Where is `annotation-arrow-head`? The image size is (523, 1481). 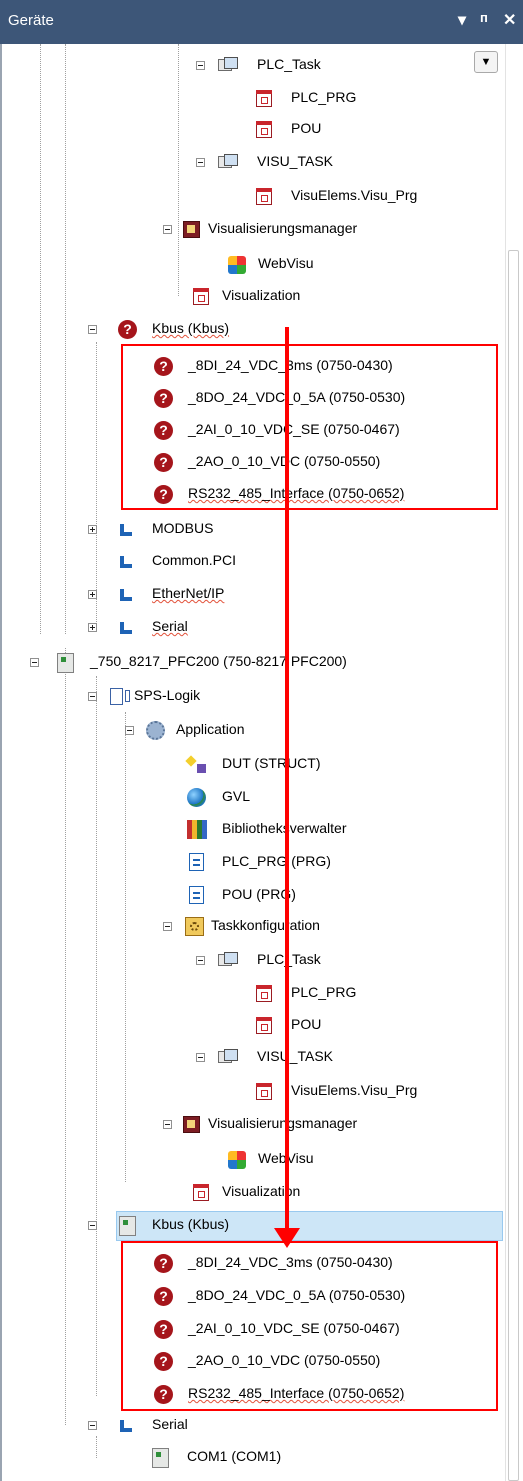
annotation-arrow-head is located at coordinates (287, 1238).